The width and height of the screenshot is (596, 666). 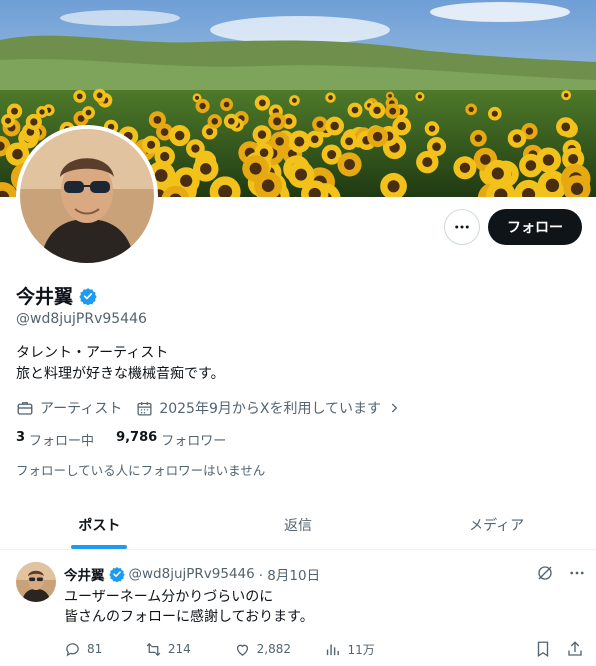 What do you see at coordinates (575, 649) in the screenshot?
I see `share-icon` at bounding box center [575, 649].